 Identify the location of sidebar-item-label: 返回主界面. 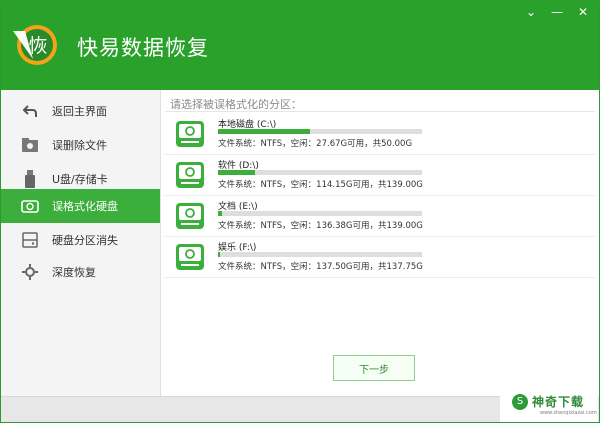
(79, 111).